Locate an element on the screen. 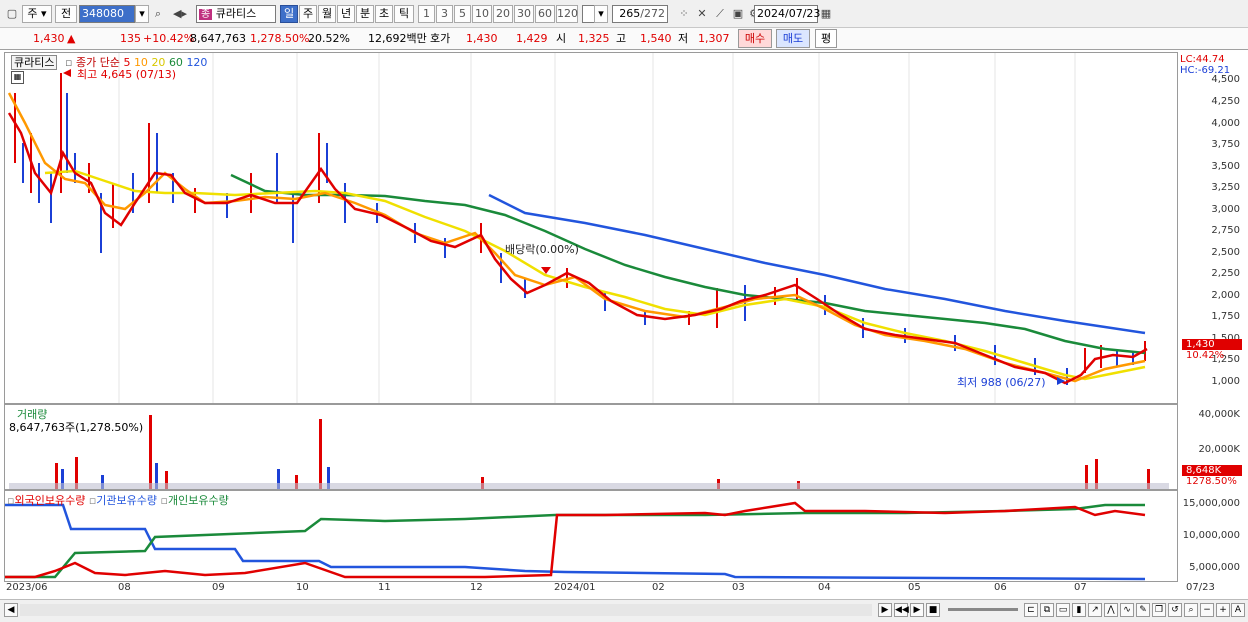  legend-institution: 기관보유수량 is located at coordinates (127, 500).